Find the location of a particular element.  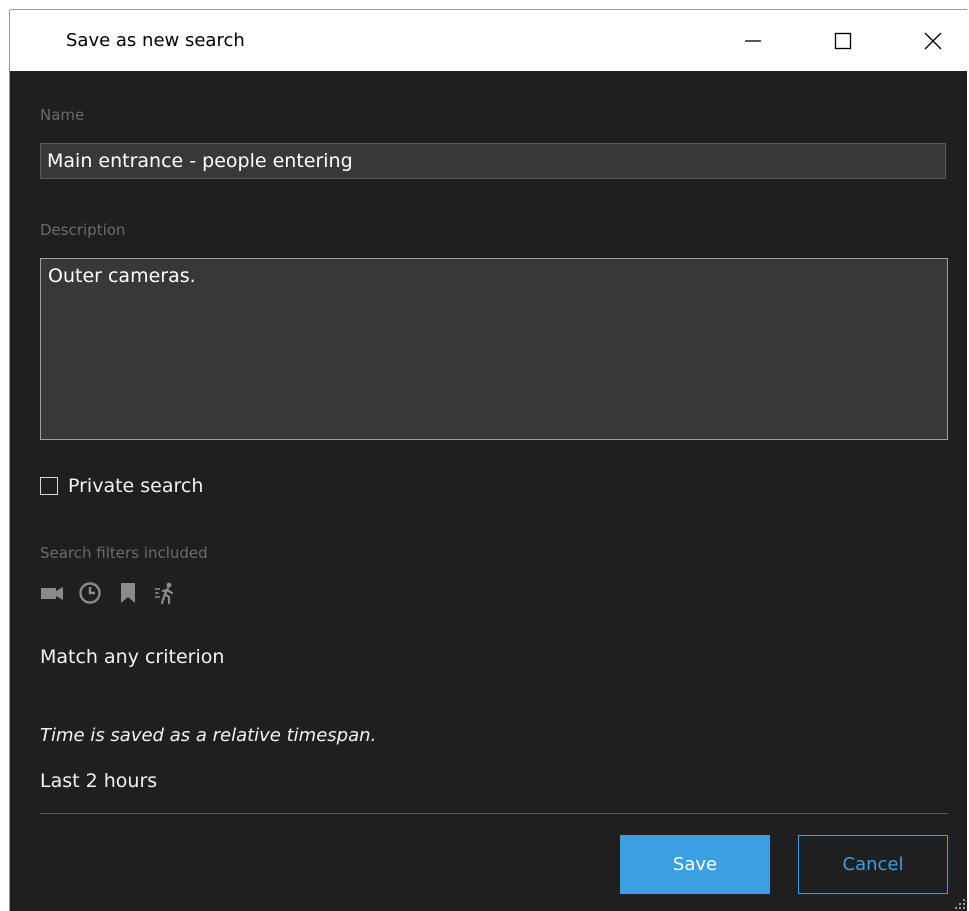

close-button is located at coordinates (933, 40).